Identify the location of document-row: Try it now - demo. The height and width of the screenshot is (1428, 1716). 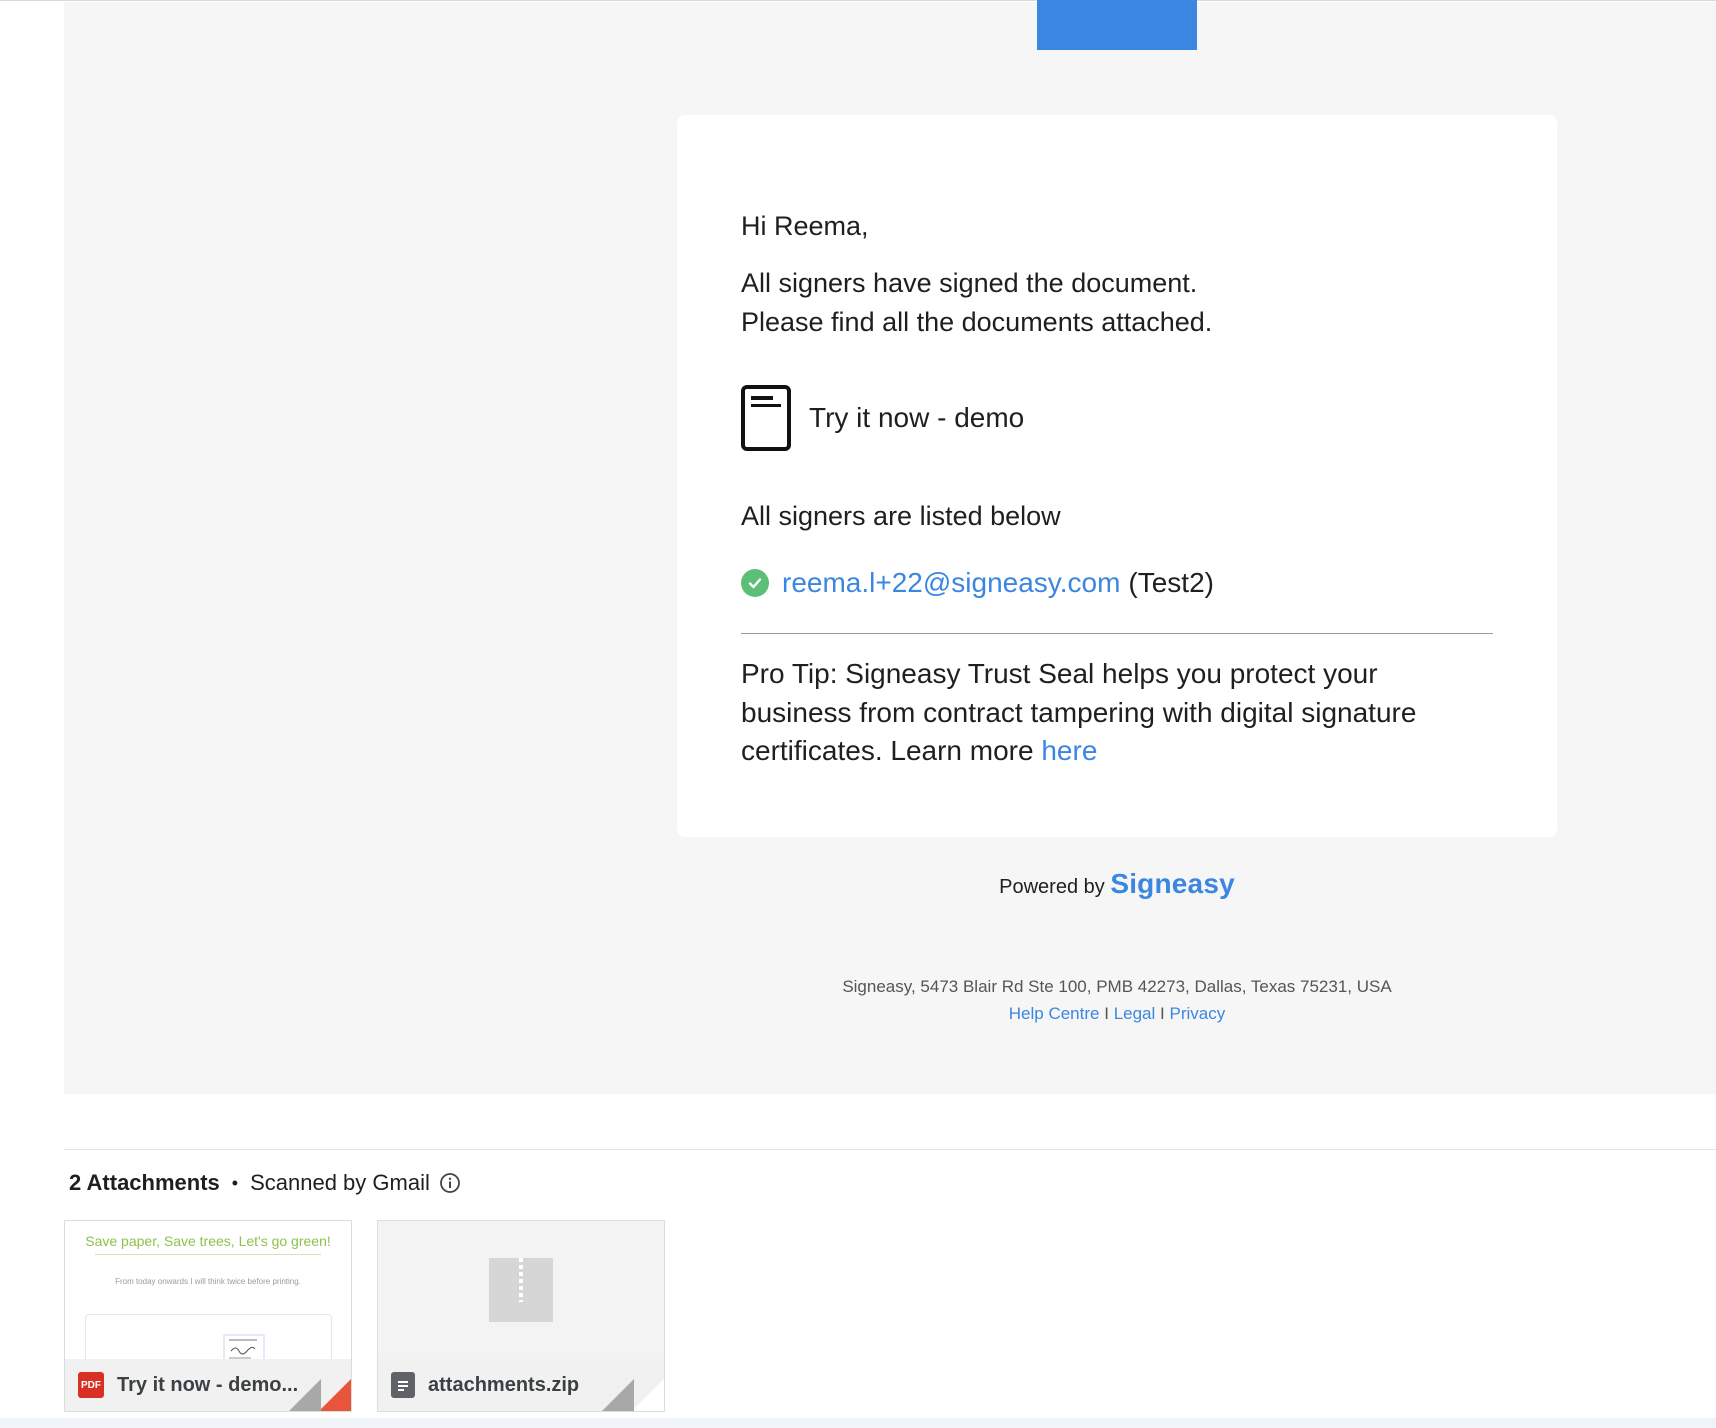
(882, 418).